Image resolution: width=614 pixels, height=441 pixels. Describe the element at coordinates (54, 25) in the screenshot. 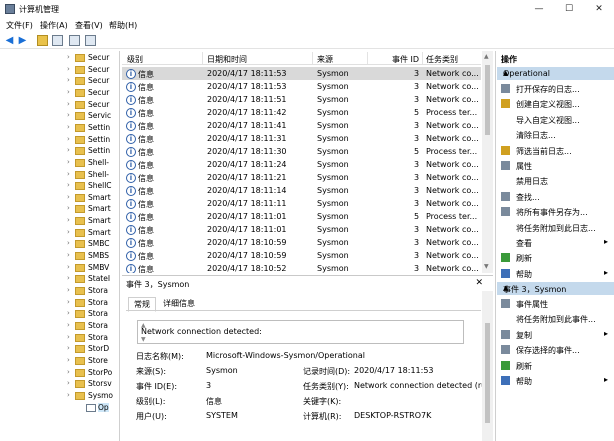

I see `menu-action: 操作(A)` at that location.